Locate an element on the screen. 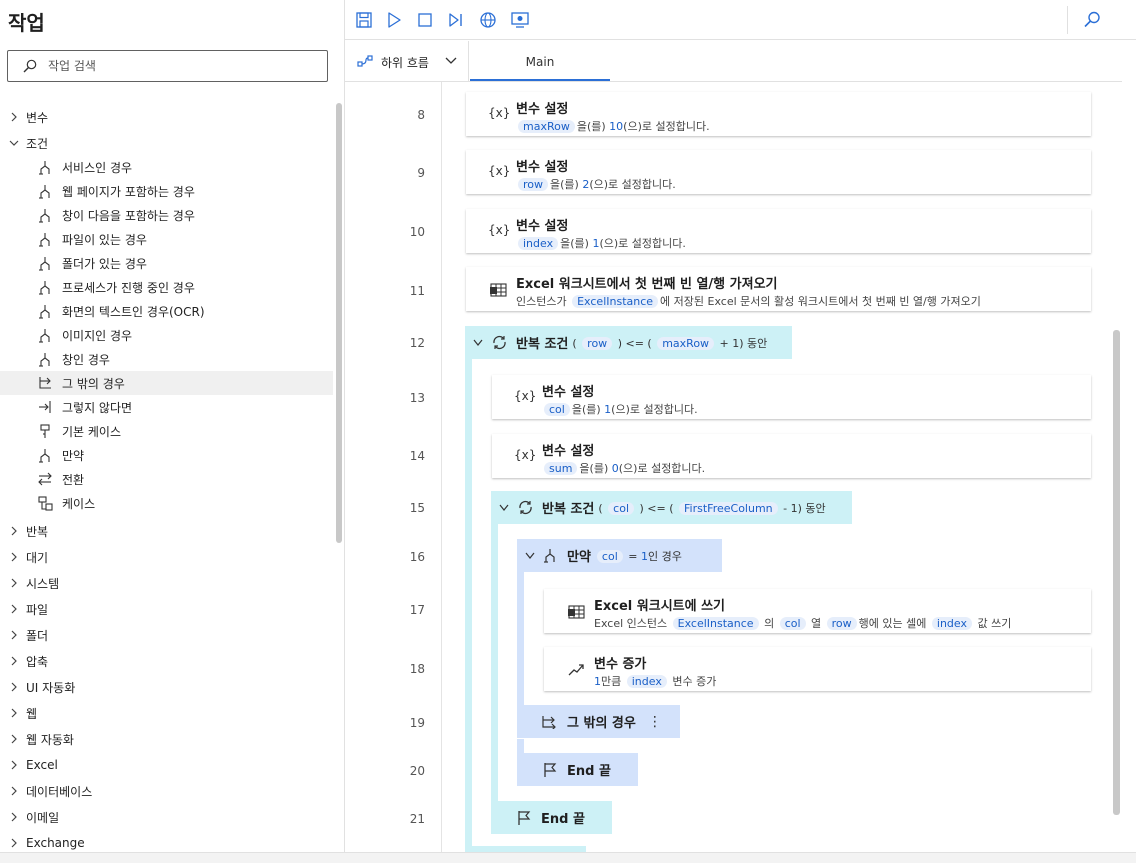 The width and height of the screenshot is (1136, 863). action-increase-variable: 변수 증가 1만큼 index 변수 증가 is located at coordinates (817, 669).